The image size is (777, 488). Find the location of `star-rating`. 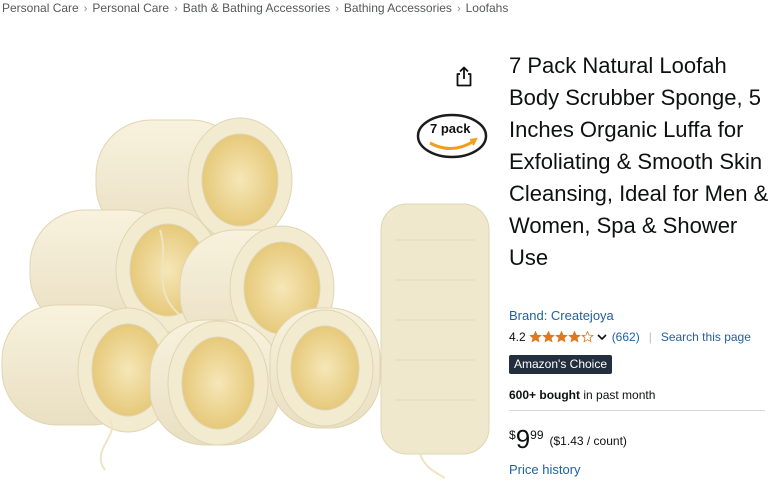

star-rating is located at coordinates (561, 337).